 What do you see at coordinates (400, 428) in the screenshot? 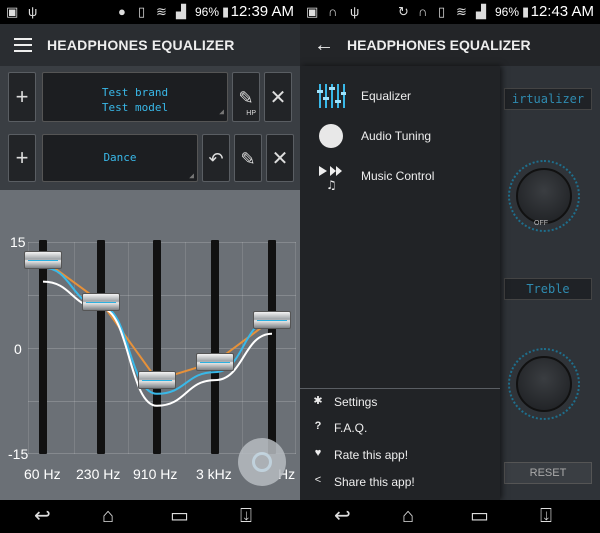
I see `drawer-item-faq: ? F.A.Q.` at bounding box center [400, 428].